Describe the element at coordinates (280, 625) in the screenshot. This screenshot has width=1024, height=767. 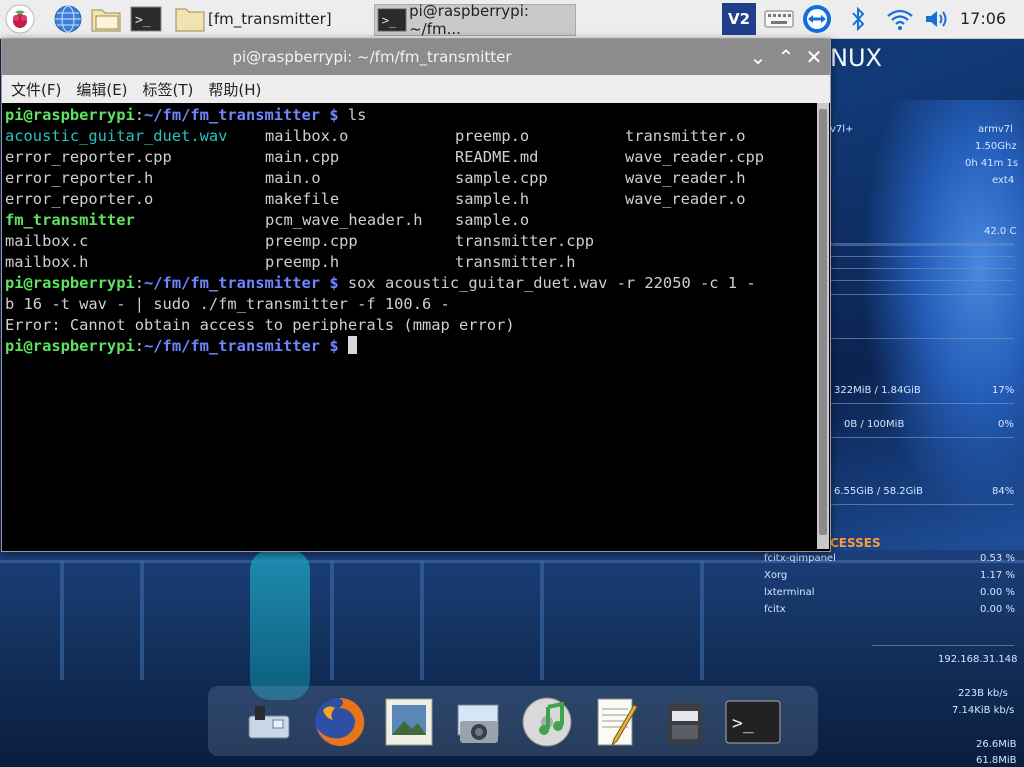
I see `wallpaper-figure-legs` at that location.